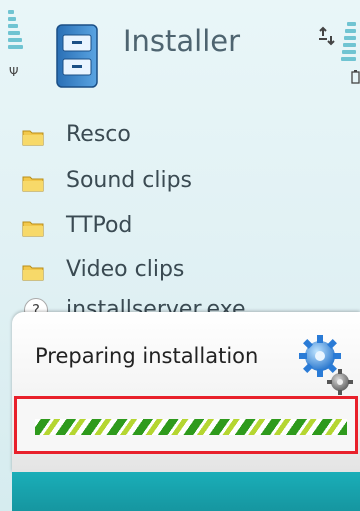 The height and width of the screenshot is (511, 360). I want to click on list-item: Sound clips, so click(180, 186).